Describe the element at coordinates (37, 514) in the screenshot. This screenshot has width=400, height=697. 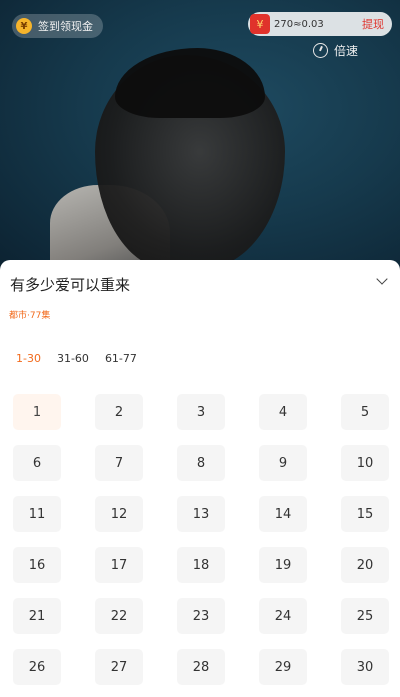
I see `episode-button: 11` at that location.